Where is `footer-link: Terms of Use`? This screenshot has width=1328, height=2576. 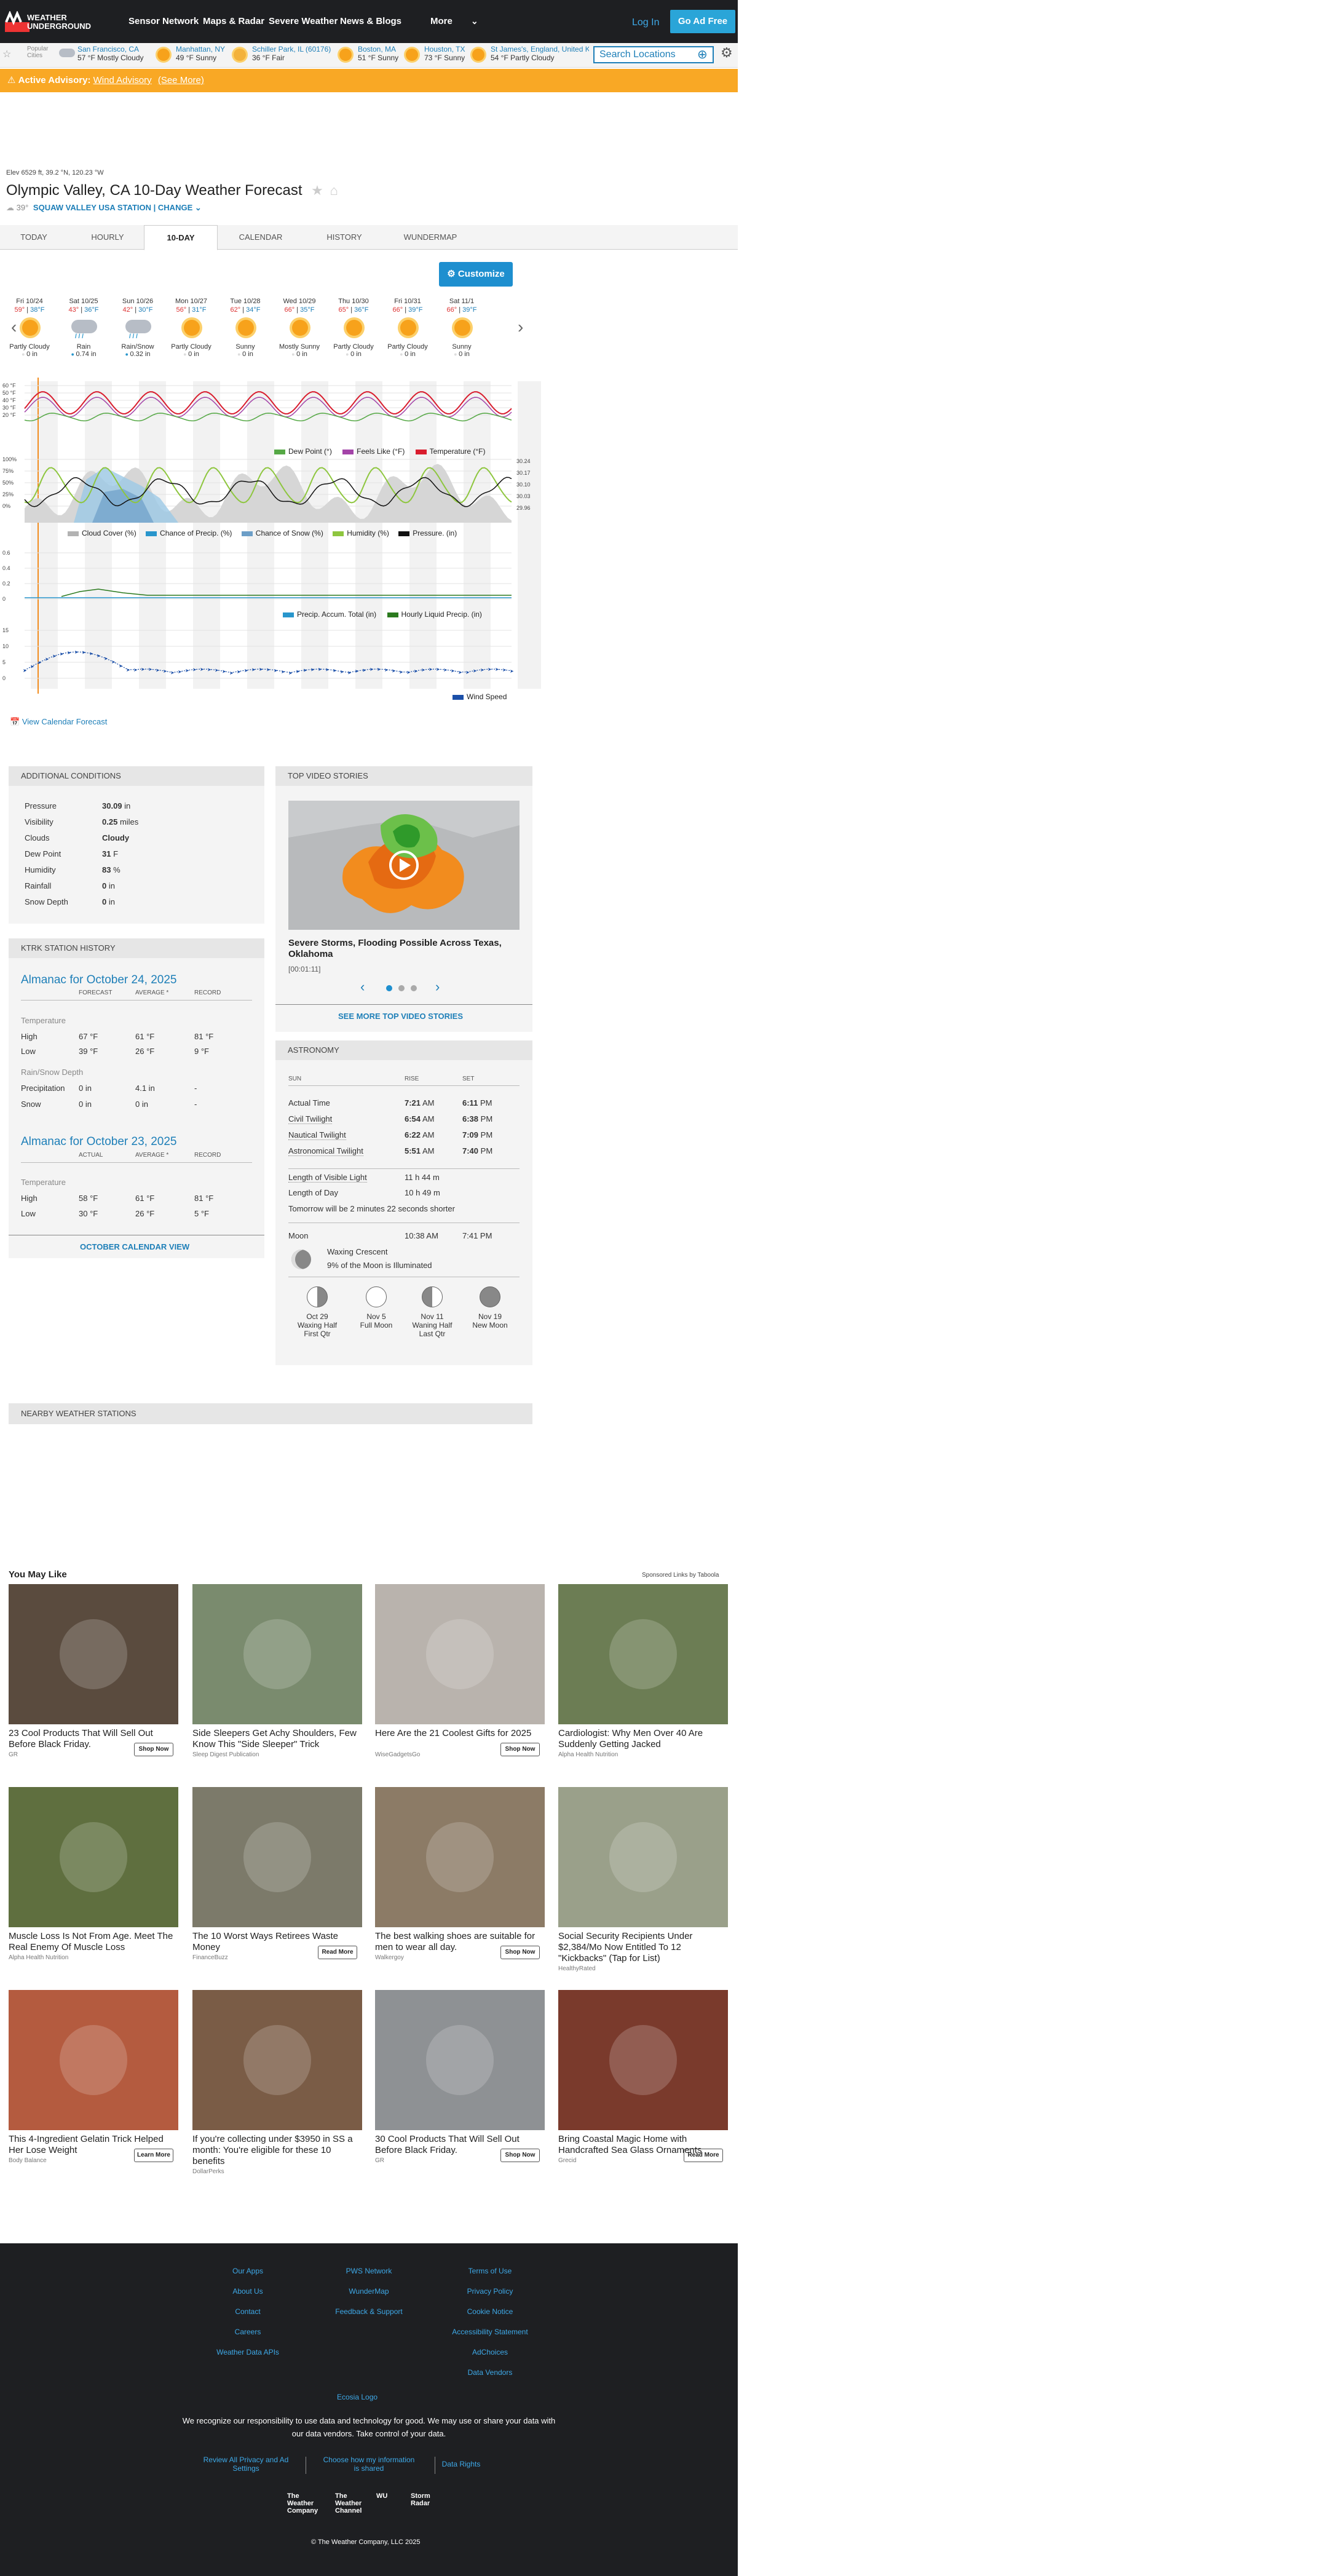
footer-link: Terms of Use is located at coordinates (490, 2271).